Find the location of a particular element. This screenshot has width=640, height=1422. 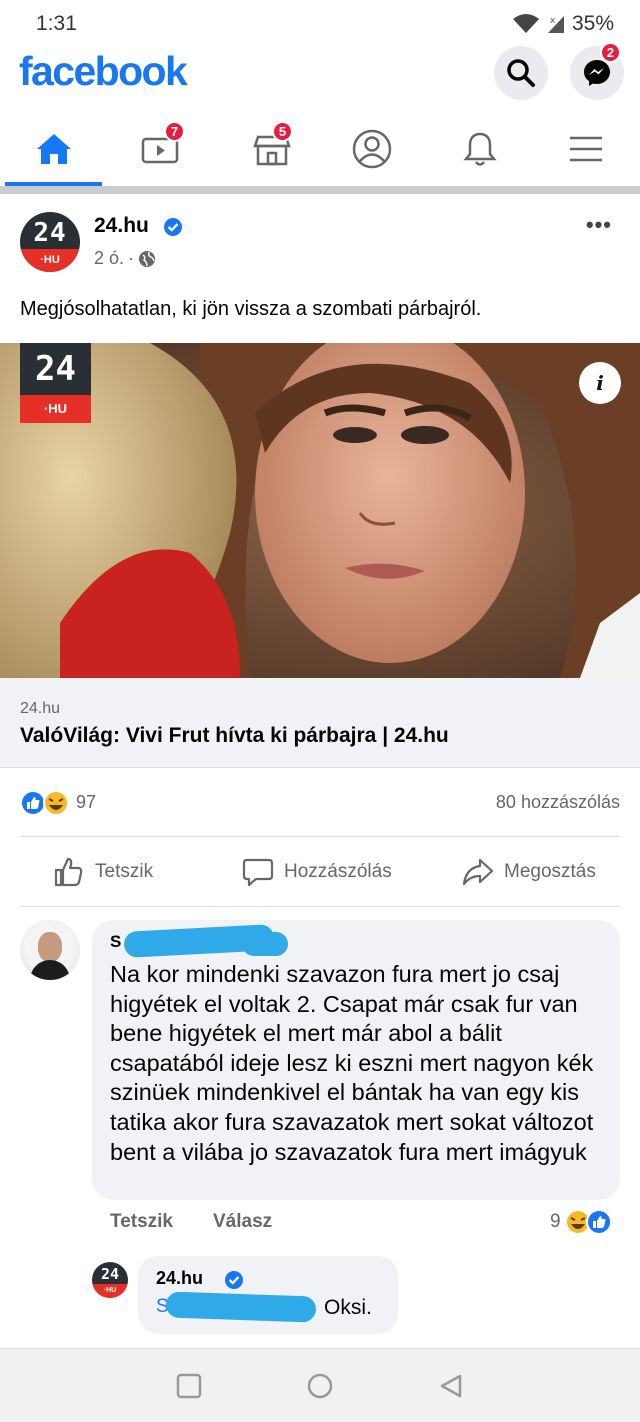

like-icon is located at coordinates (68, 872).